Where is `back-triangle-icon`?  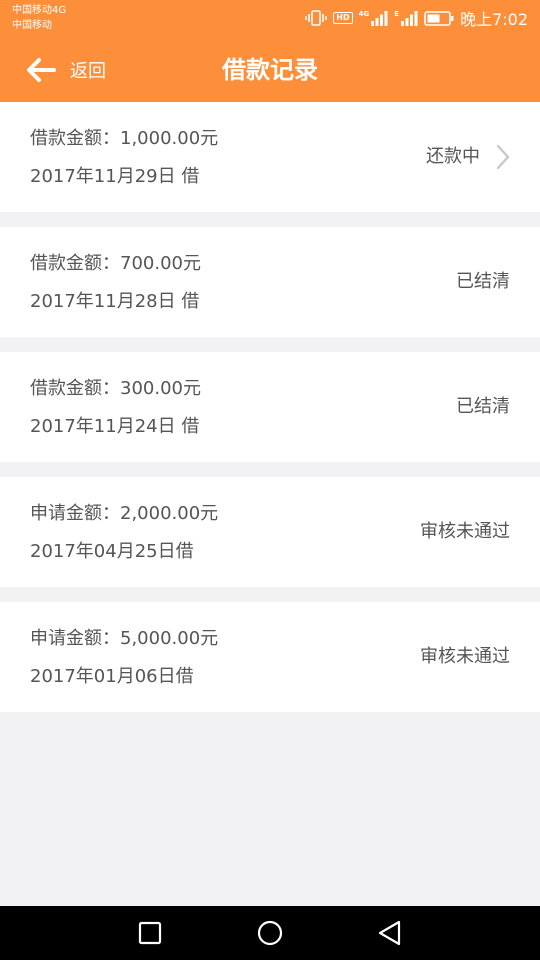
back-triangle-icon is located at coordinates (390, 933).